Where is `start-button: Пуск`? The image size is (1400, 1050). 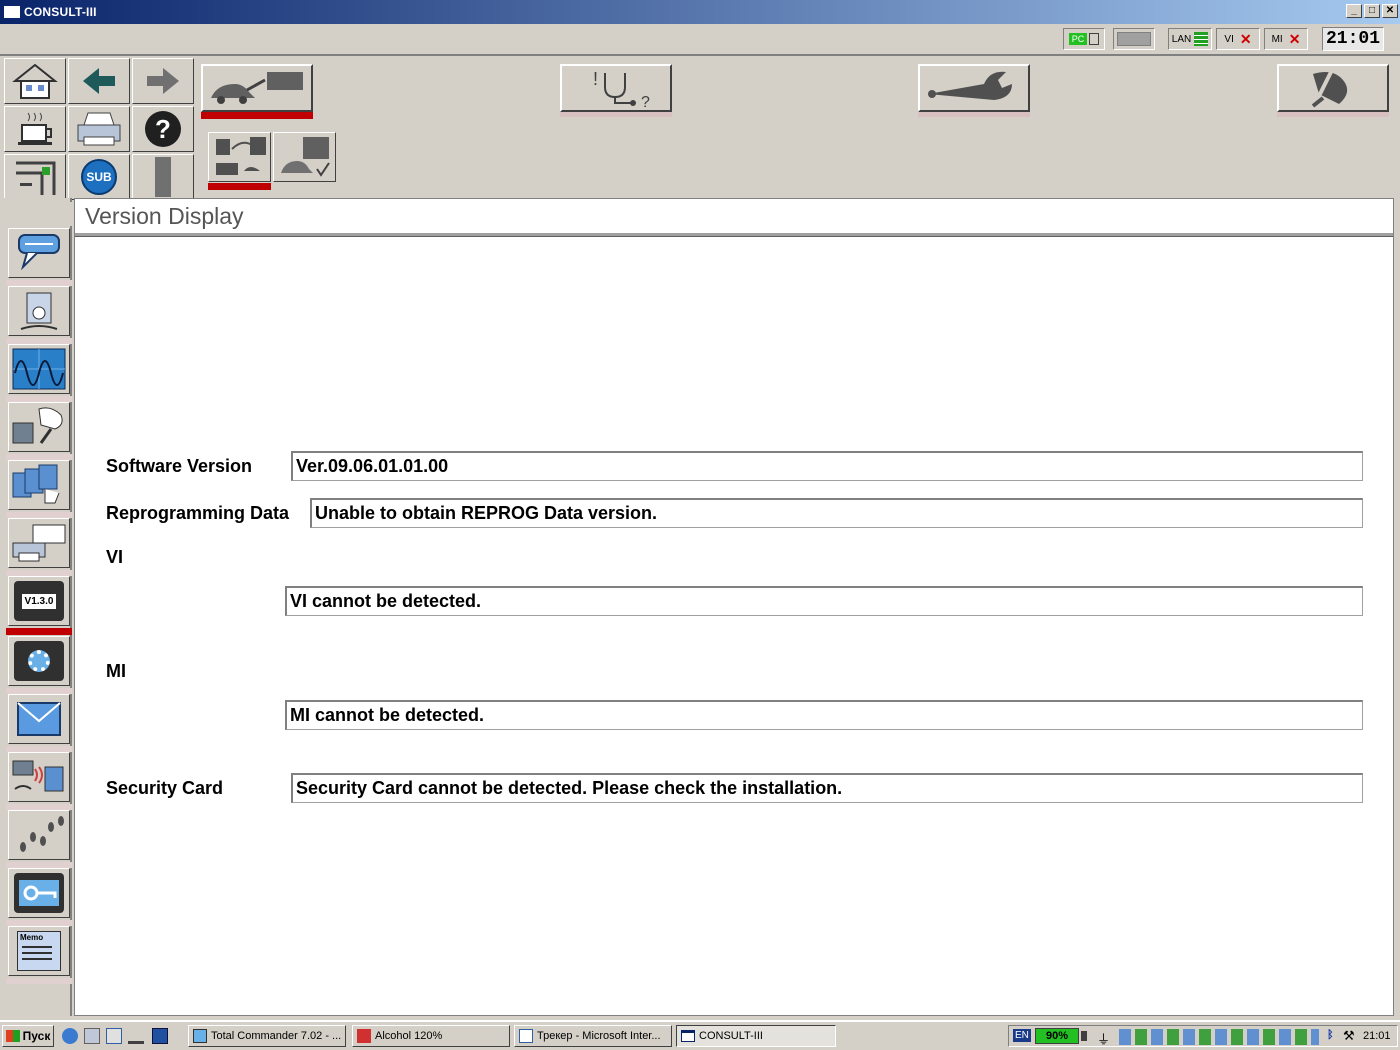 start-button: Пуск is located at coordinates (28, 1036).